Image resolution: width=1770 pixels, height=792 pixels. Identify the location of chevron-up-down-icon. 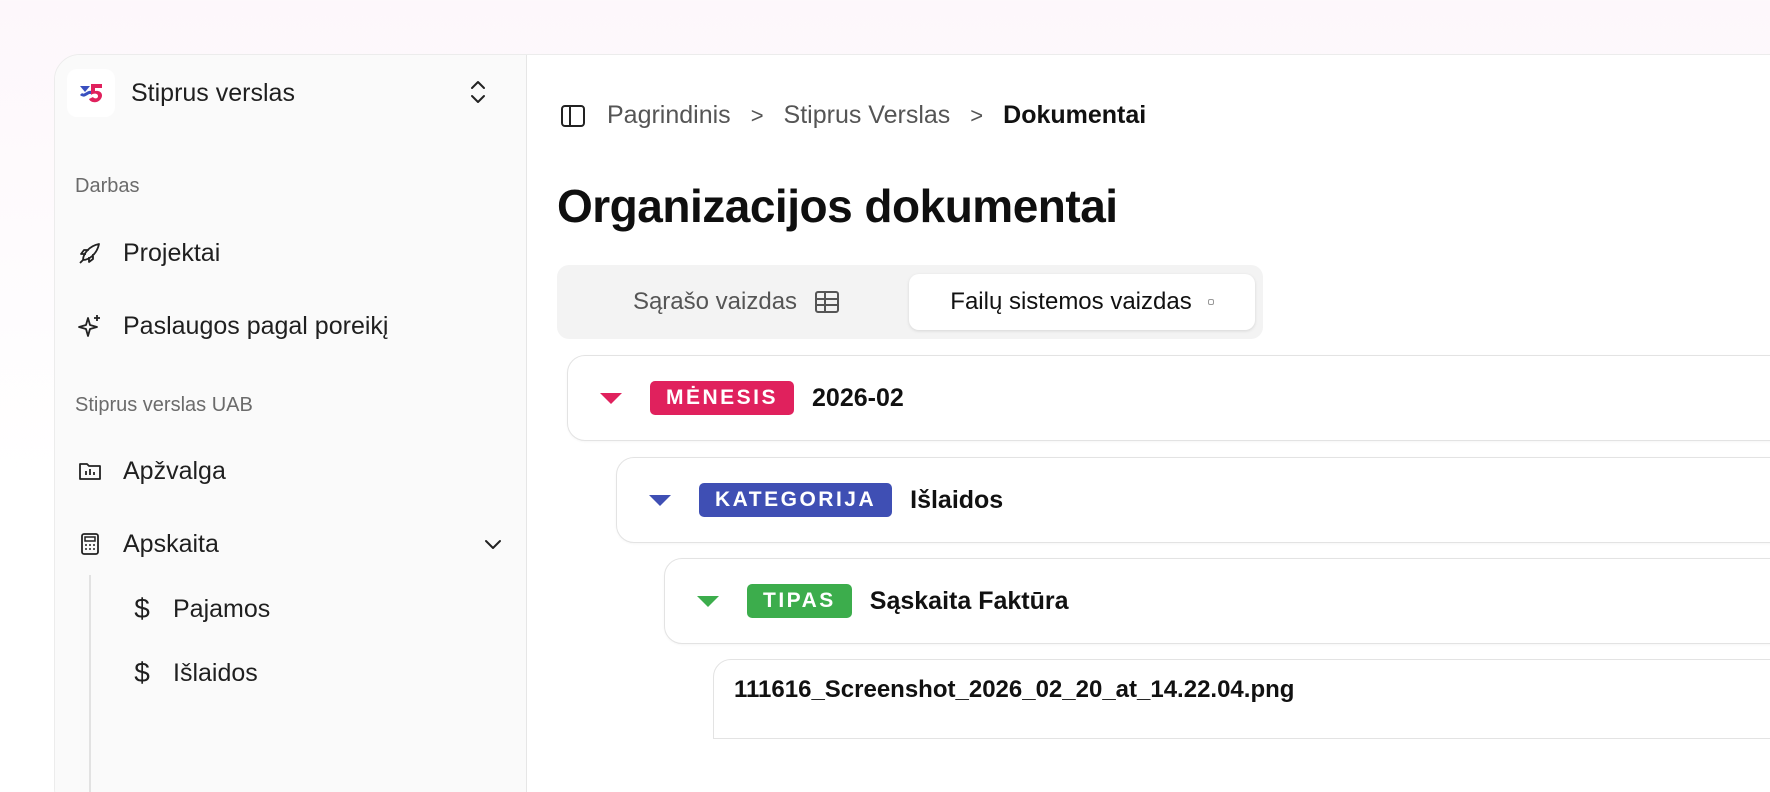
(478, 92).